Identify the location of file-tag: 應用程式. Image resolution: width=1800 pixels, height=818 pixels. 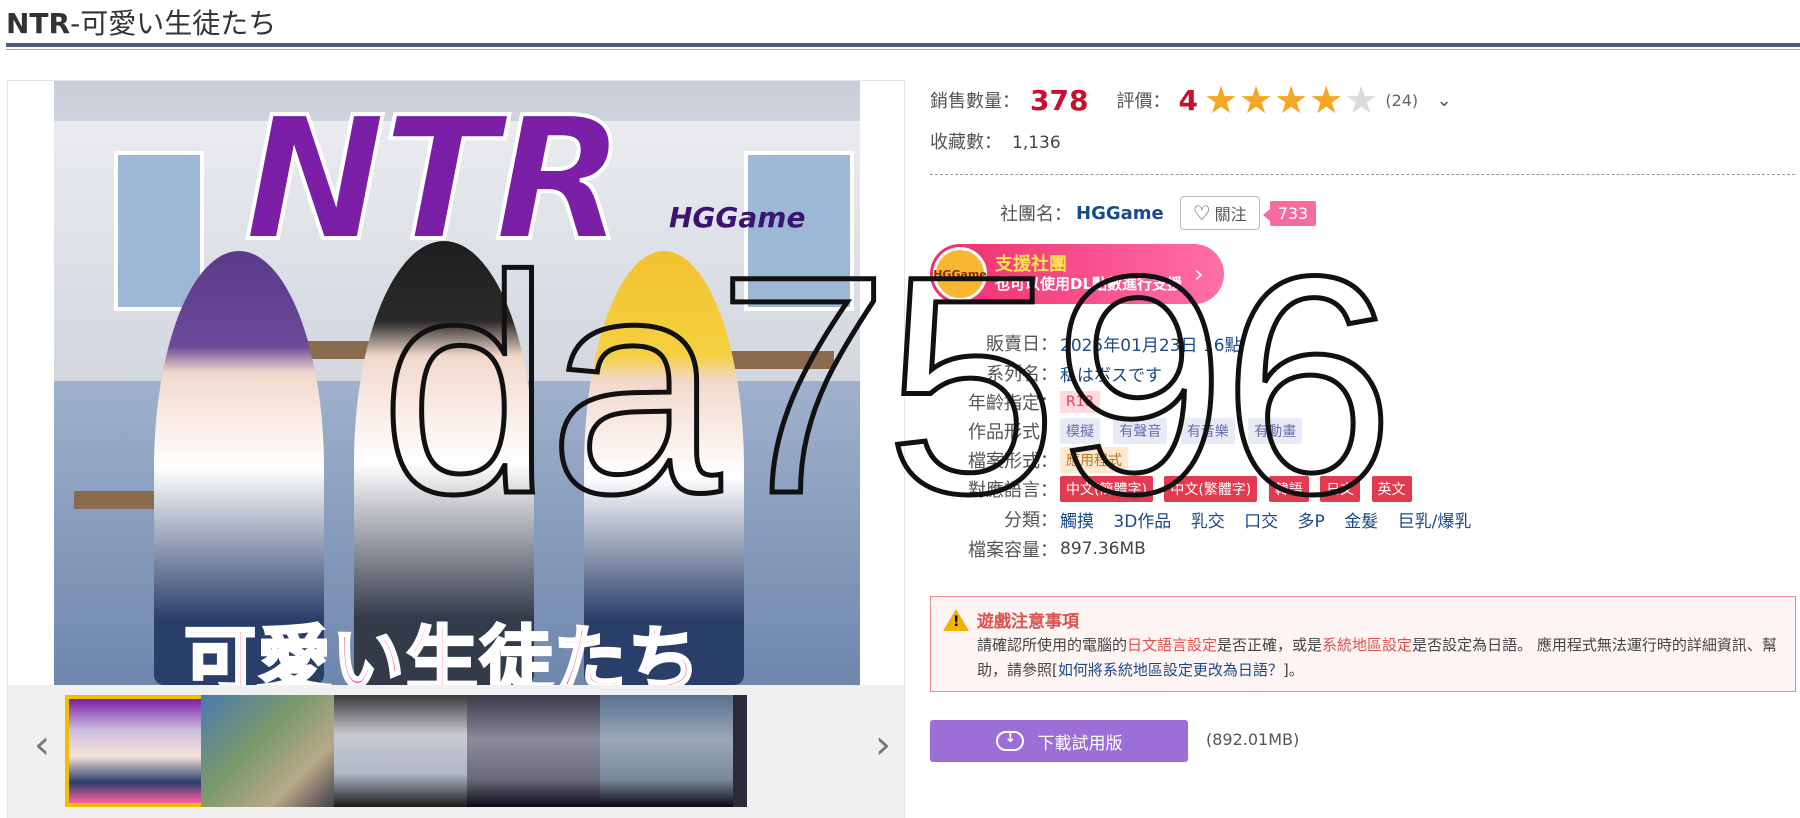
(1094, 460).